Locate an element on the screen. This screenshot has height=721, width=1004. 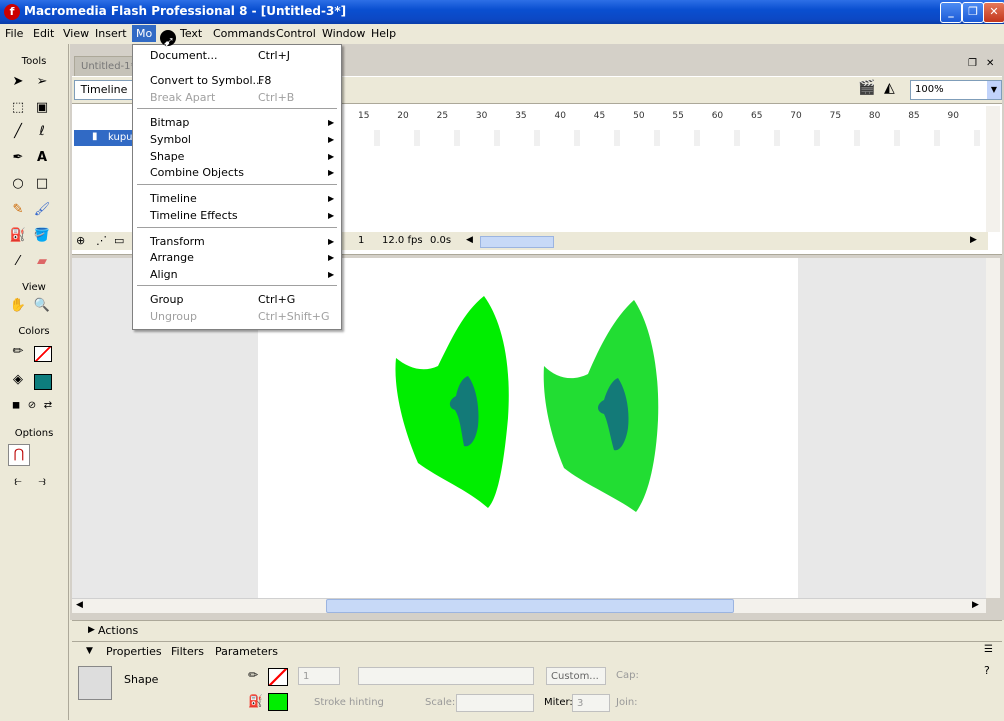
add-layer-icon: ⊕ is located at coordinates (80, 240).